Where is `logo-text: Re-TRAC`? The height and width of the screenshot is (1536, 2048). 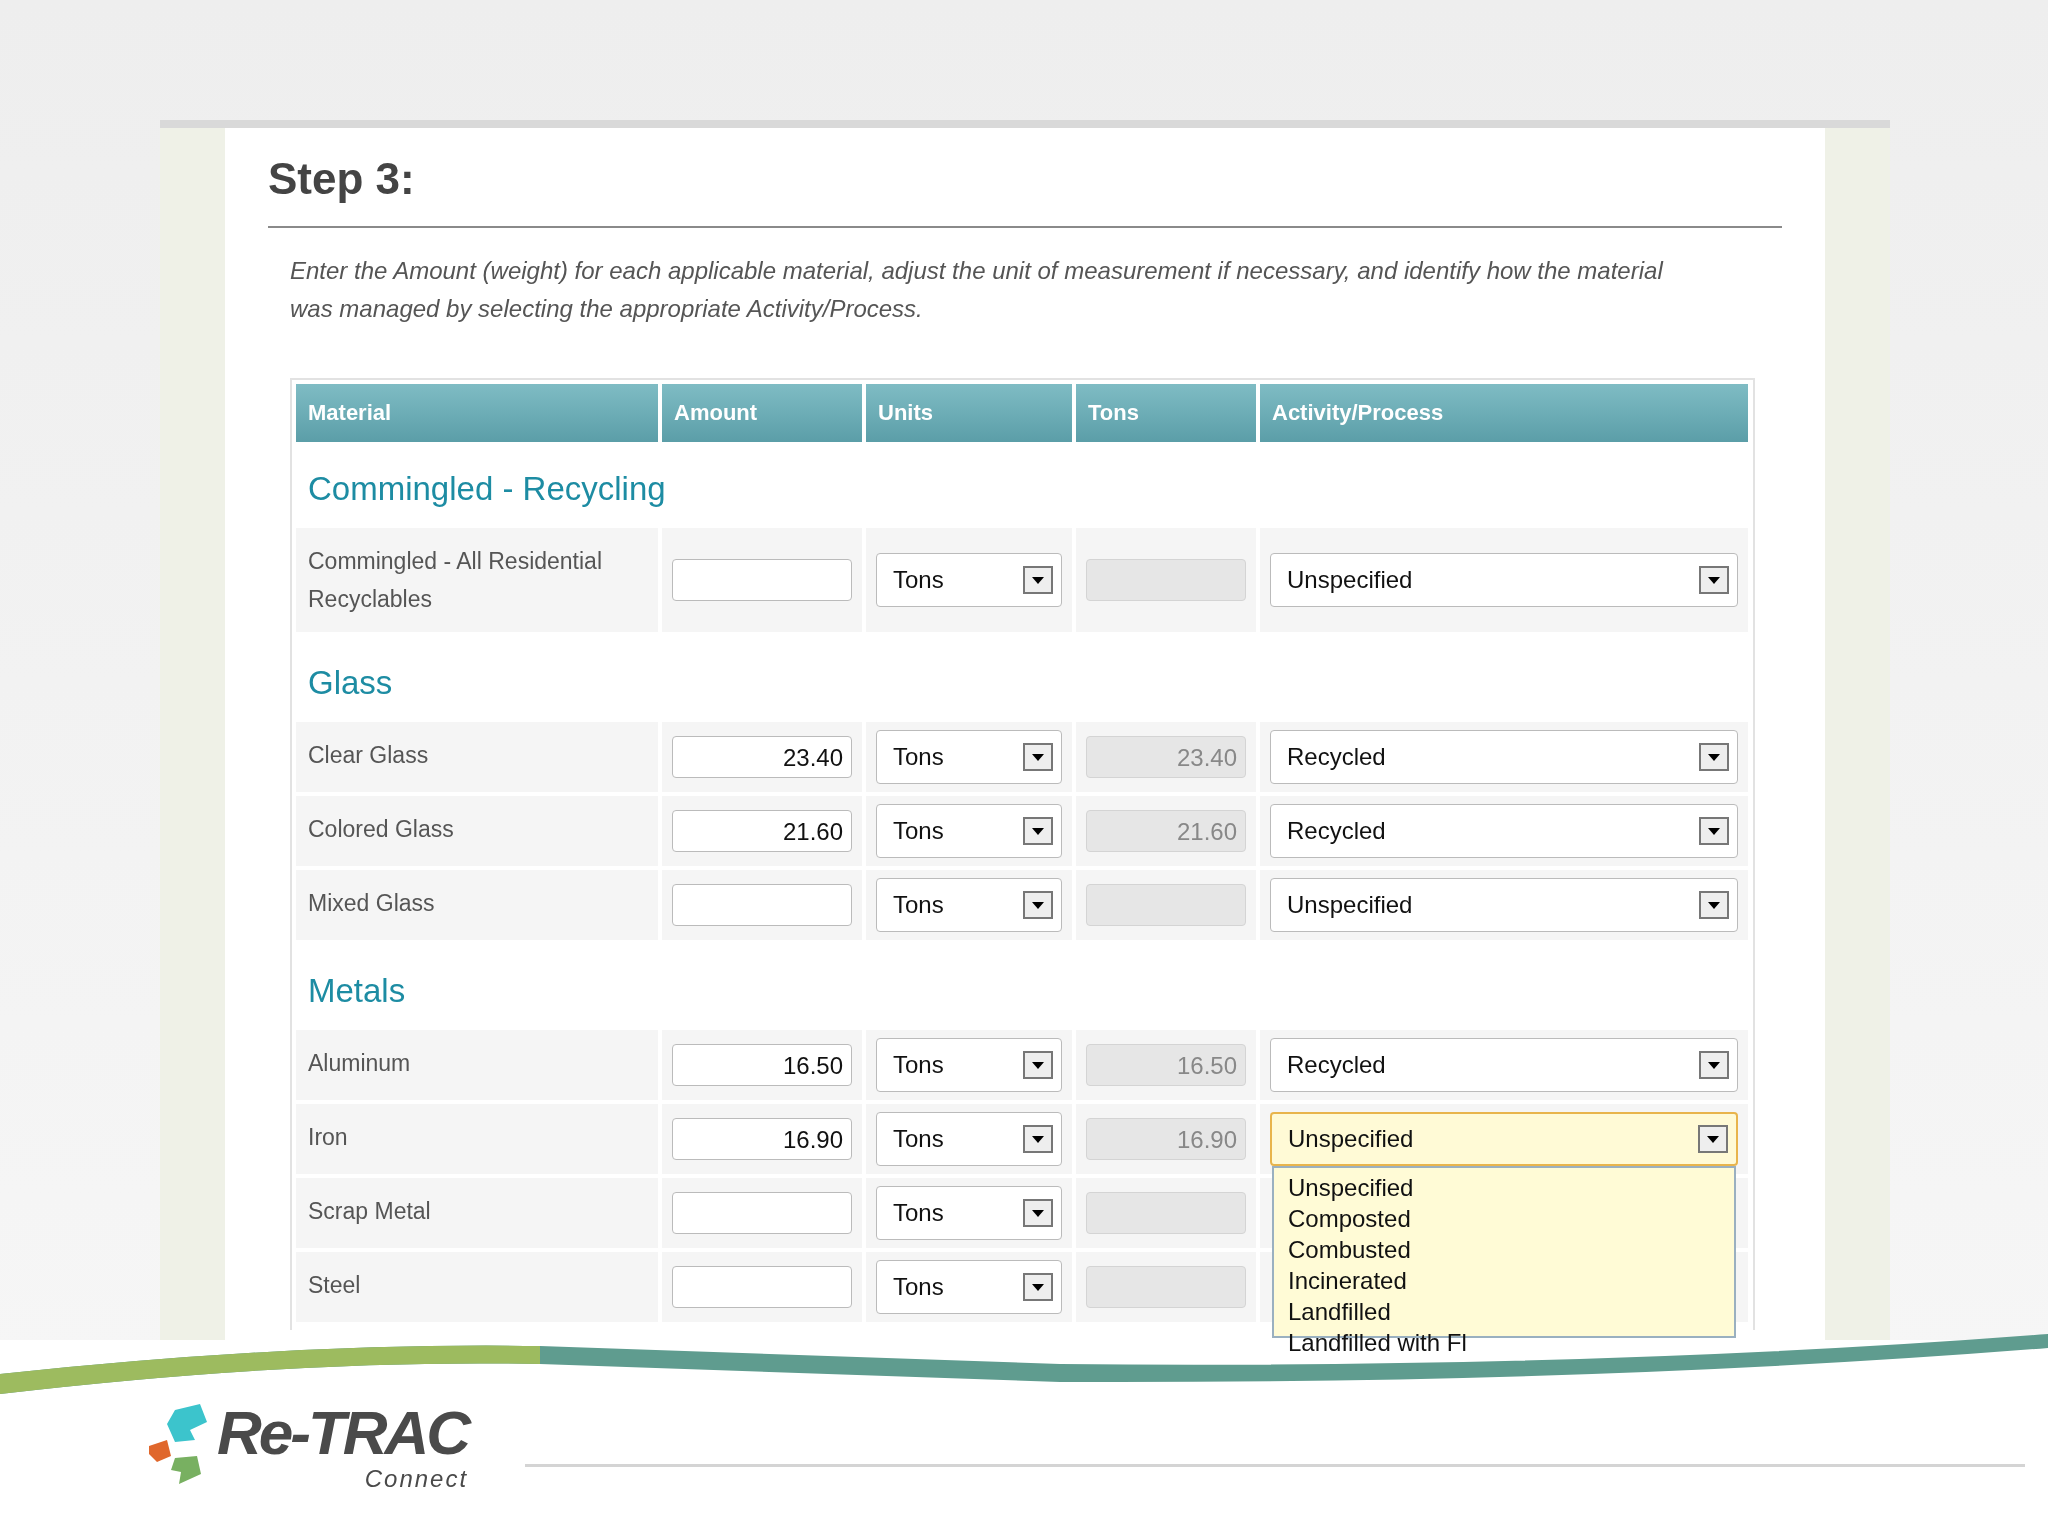
logo-text: Re-TRAC is located at coordinates (343, 1433).